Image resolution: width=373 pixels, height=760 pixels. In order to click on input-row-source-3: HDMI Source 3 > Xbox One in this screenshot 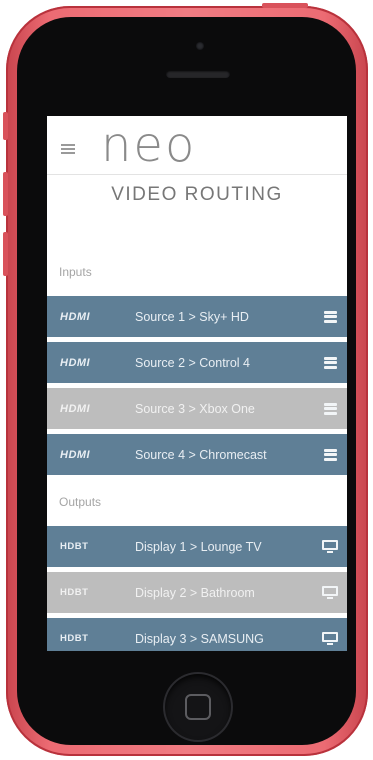, I will do `click(197, 408)`.